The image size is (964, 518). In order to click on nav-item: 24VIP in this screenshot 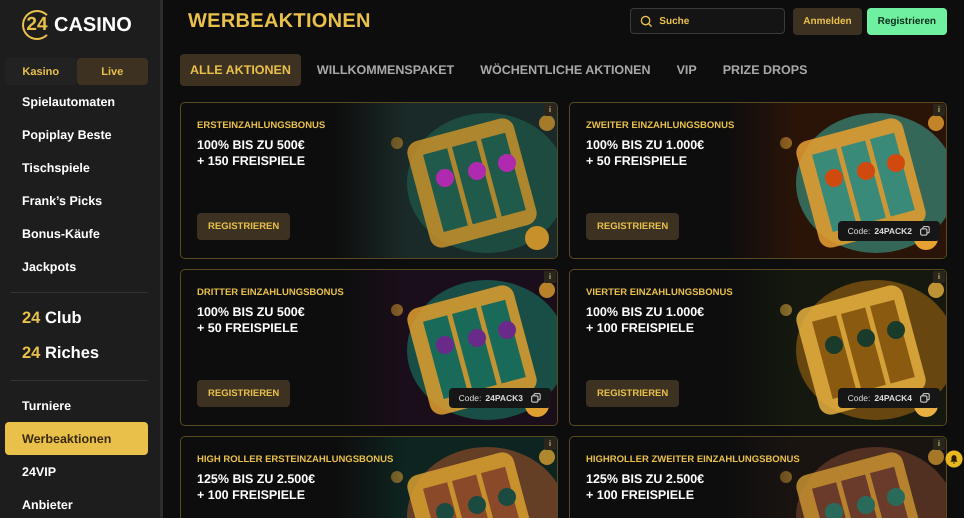, I will do `click(76, 471)`.